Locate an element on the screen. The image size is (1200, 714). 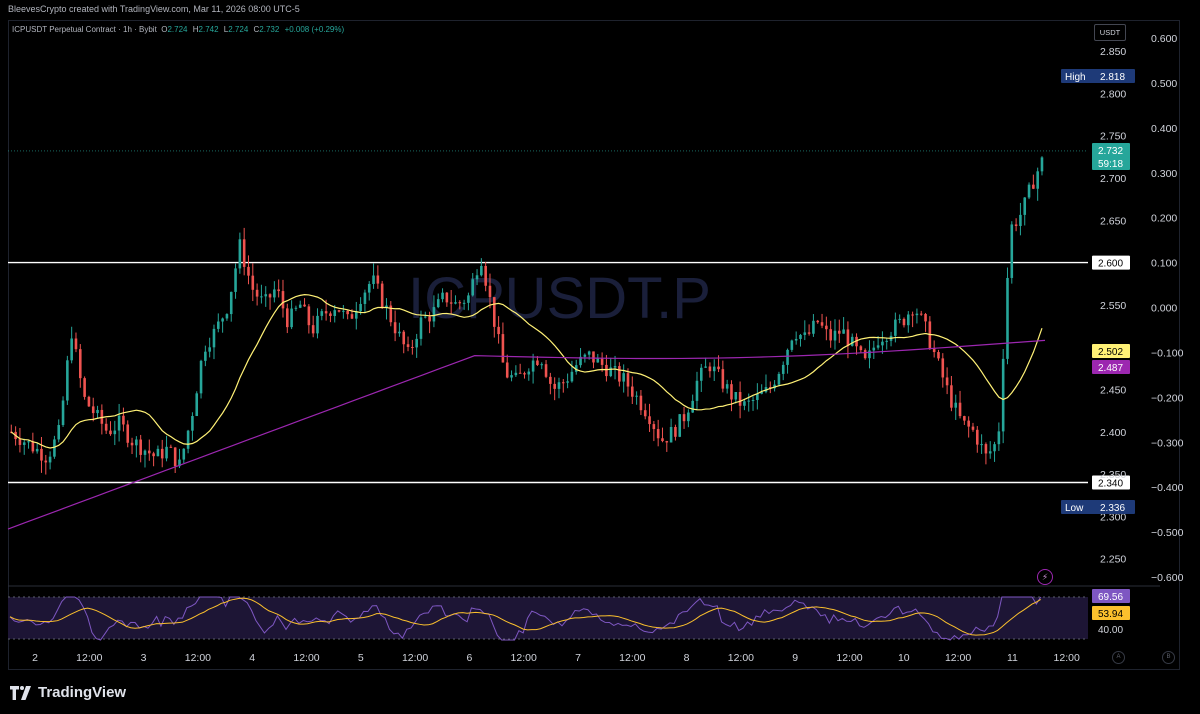
percent-tick-label: −0.100 is located at coordinates (1167, 353).